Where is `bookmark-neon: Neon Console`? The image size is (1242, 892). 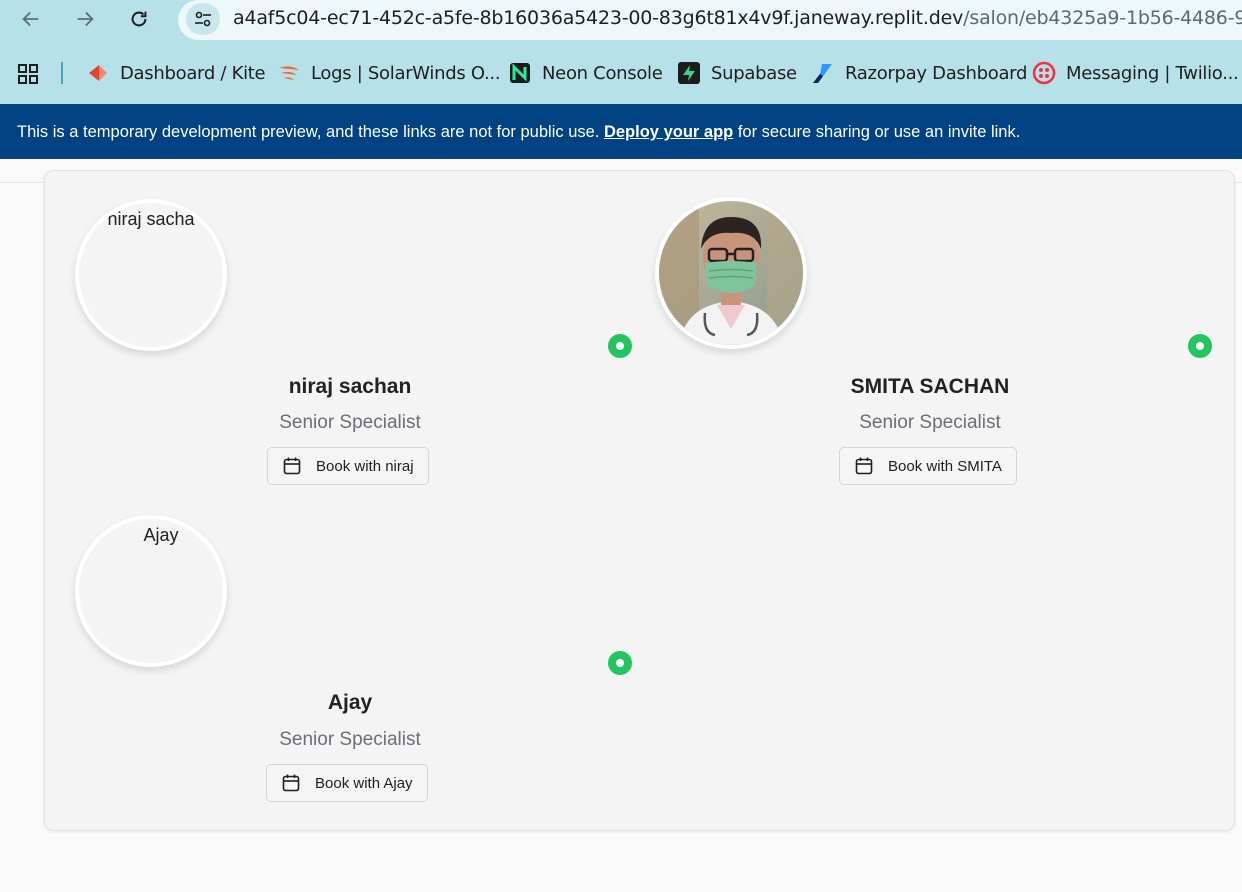
bookmark-neon: Neon Console is located at coordinates (585, 73).